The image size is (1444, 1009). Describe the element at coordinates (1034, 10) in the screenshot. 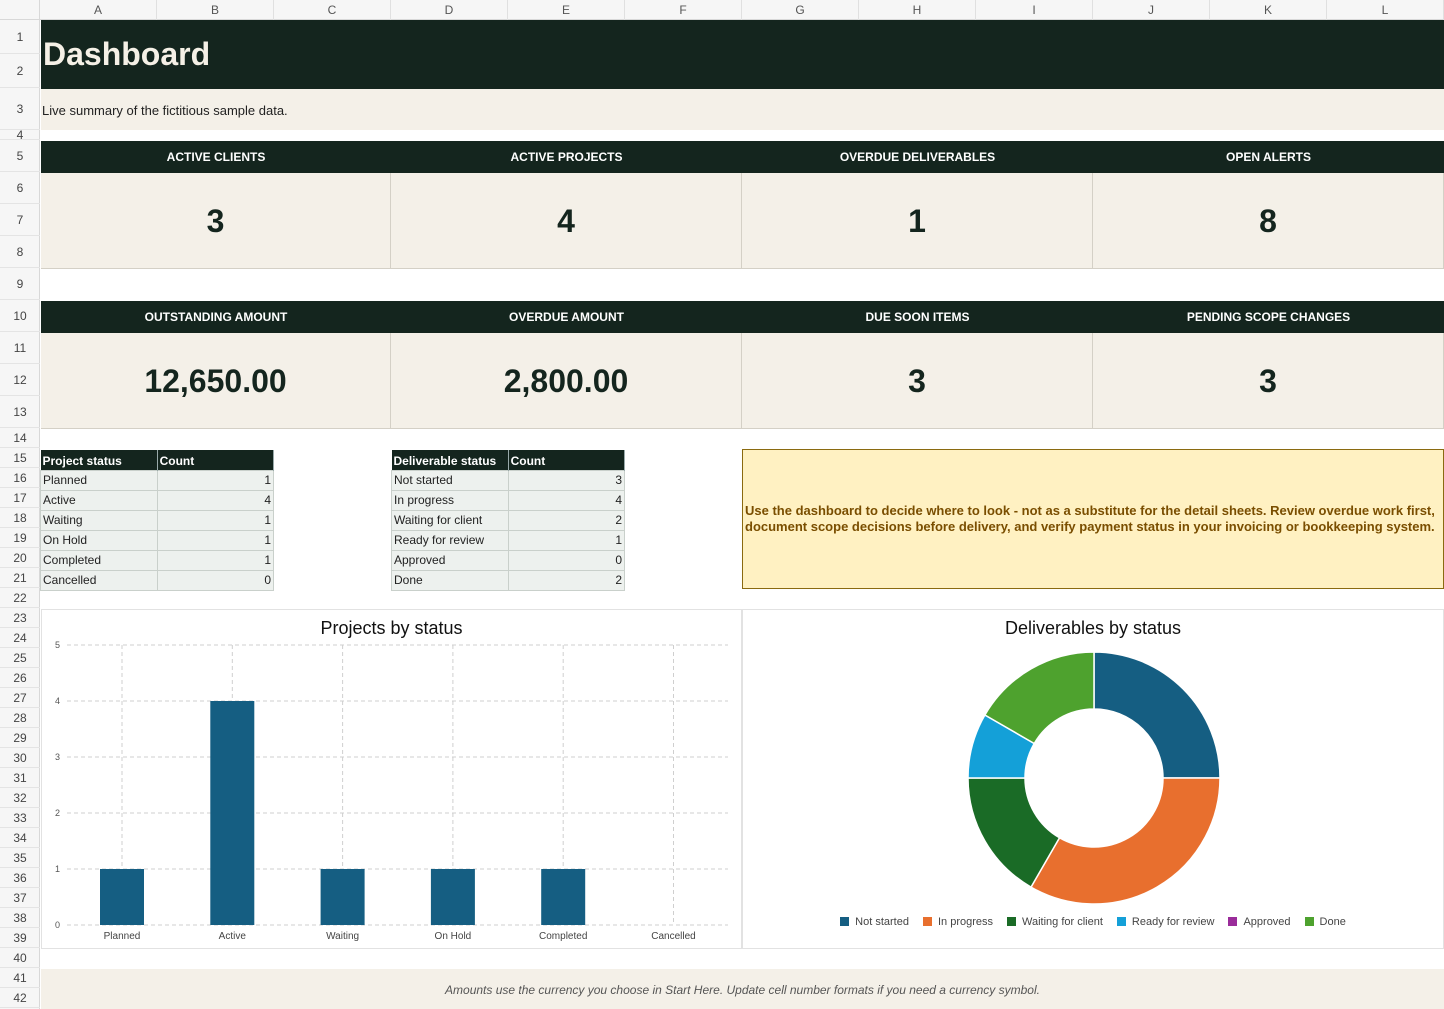

I see `column-header-i: I` at that location.